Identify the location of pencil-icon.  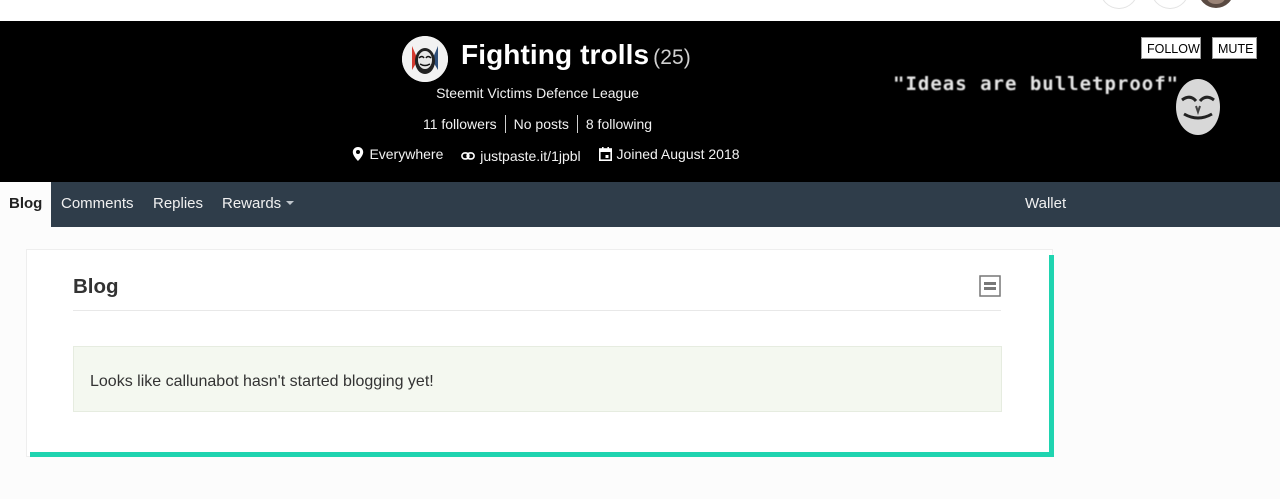
(1170, 4).